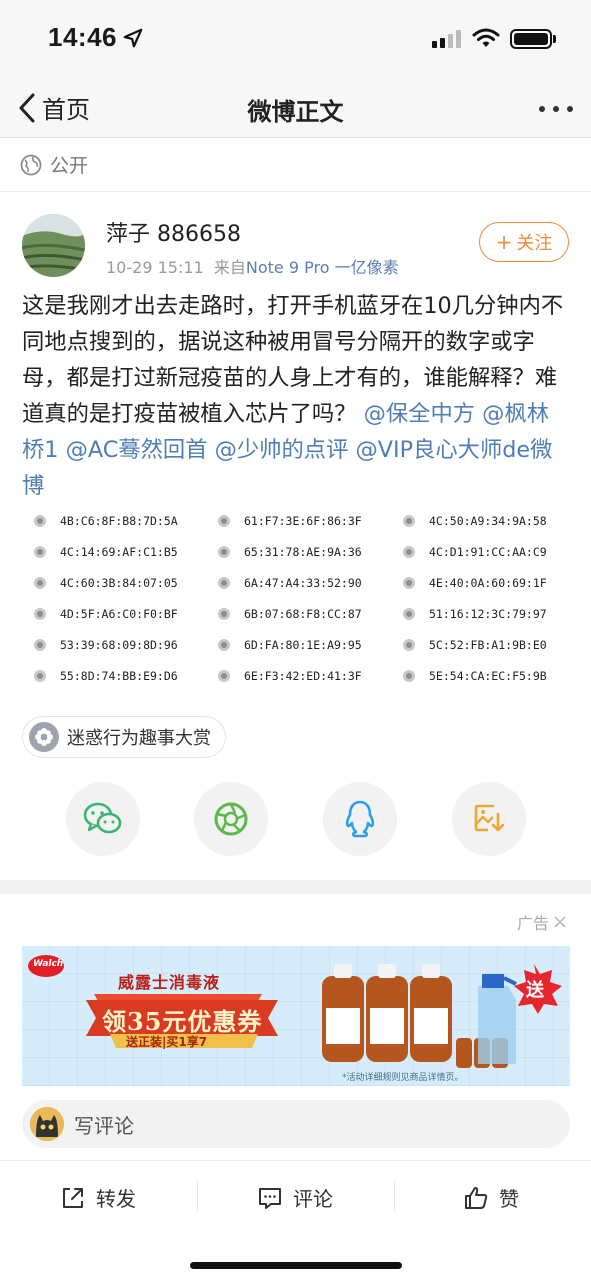 The width and height of the screenshot is (591, 1280). Describe the element at coordinates (182, 1021) in the screenshot. I see `ad-coupon: 领35元优惠券` at that location.